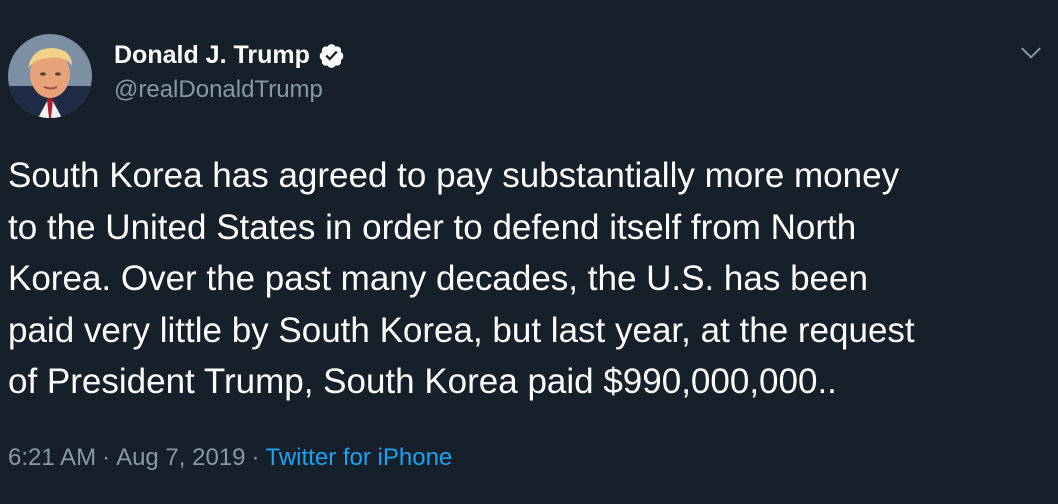 This screenshot has height=504, width=1058. Describe the element at coordinates (180, 457) in the screenshot. I see `tweet-date: Aug 7, 2019` at that location.